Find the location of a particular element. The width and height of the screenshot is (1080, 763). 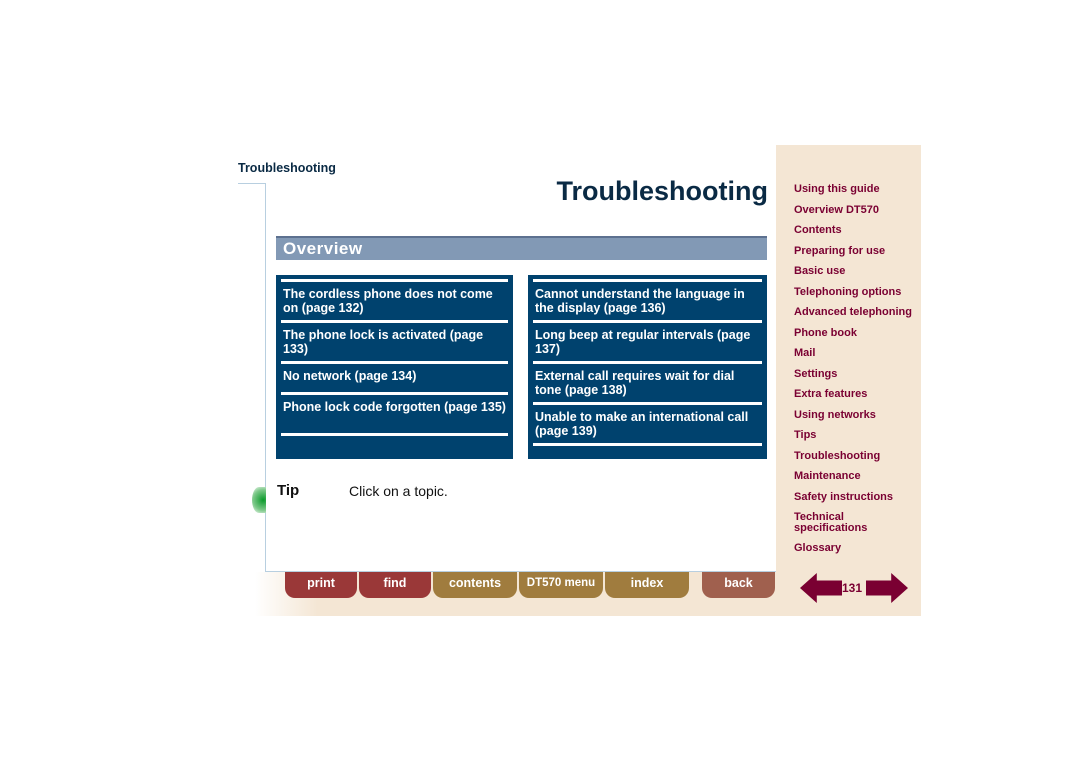

sidebar-link: Extra features is located at coordinates (830, 394).